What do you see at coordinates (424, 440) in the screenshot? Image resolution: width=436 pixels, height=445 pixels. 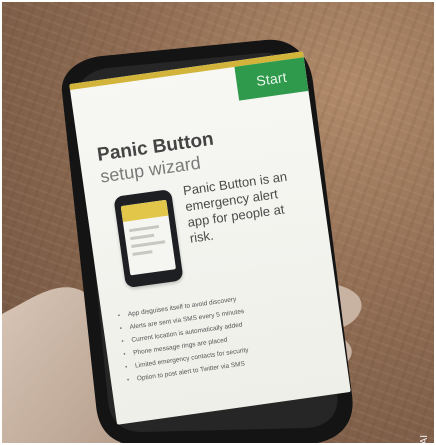 I see `copyright-text: © AI` at bounding box center [424, 440].